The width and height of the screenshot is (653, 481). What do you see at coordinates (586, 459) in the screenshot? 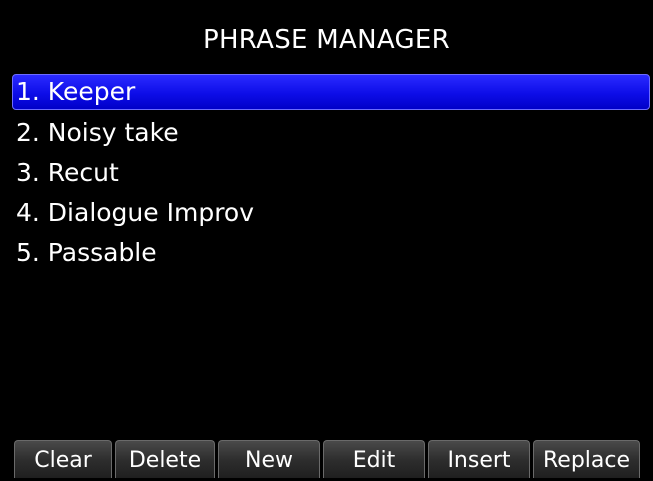
I see `replace-button: Replace` at bounding box center [586, 459].